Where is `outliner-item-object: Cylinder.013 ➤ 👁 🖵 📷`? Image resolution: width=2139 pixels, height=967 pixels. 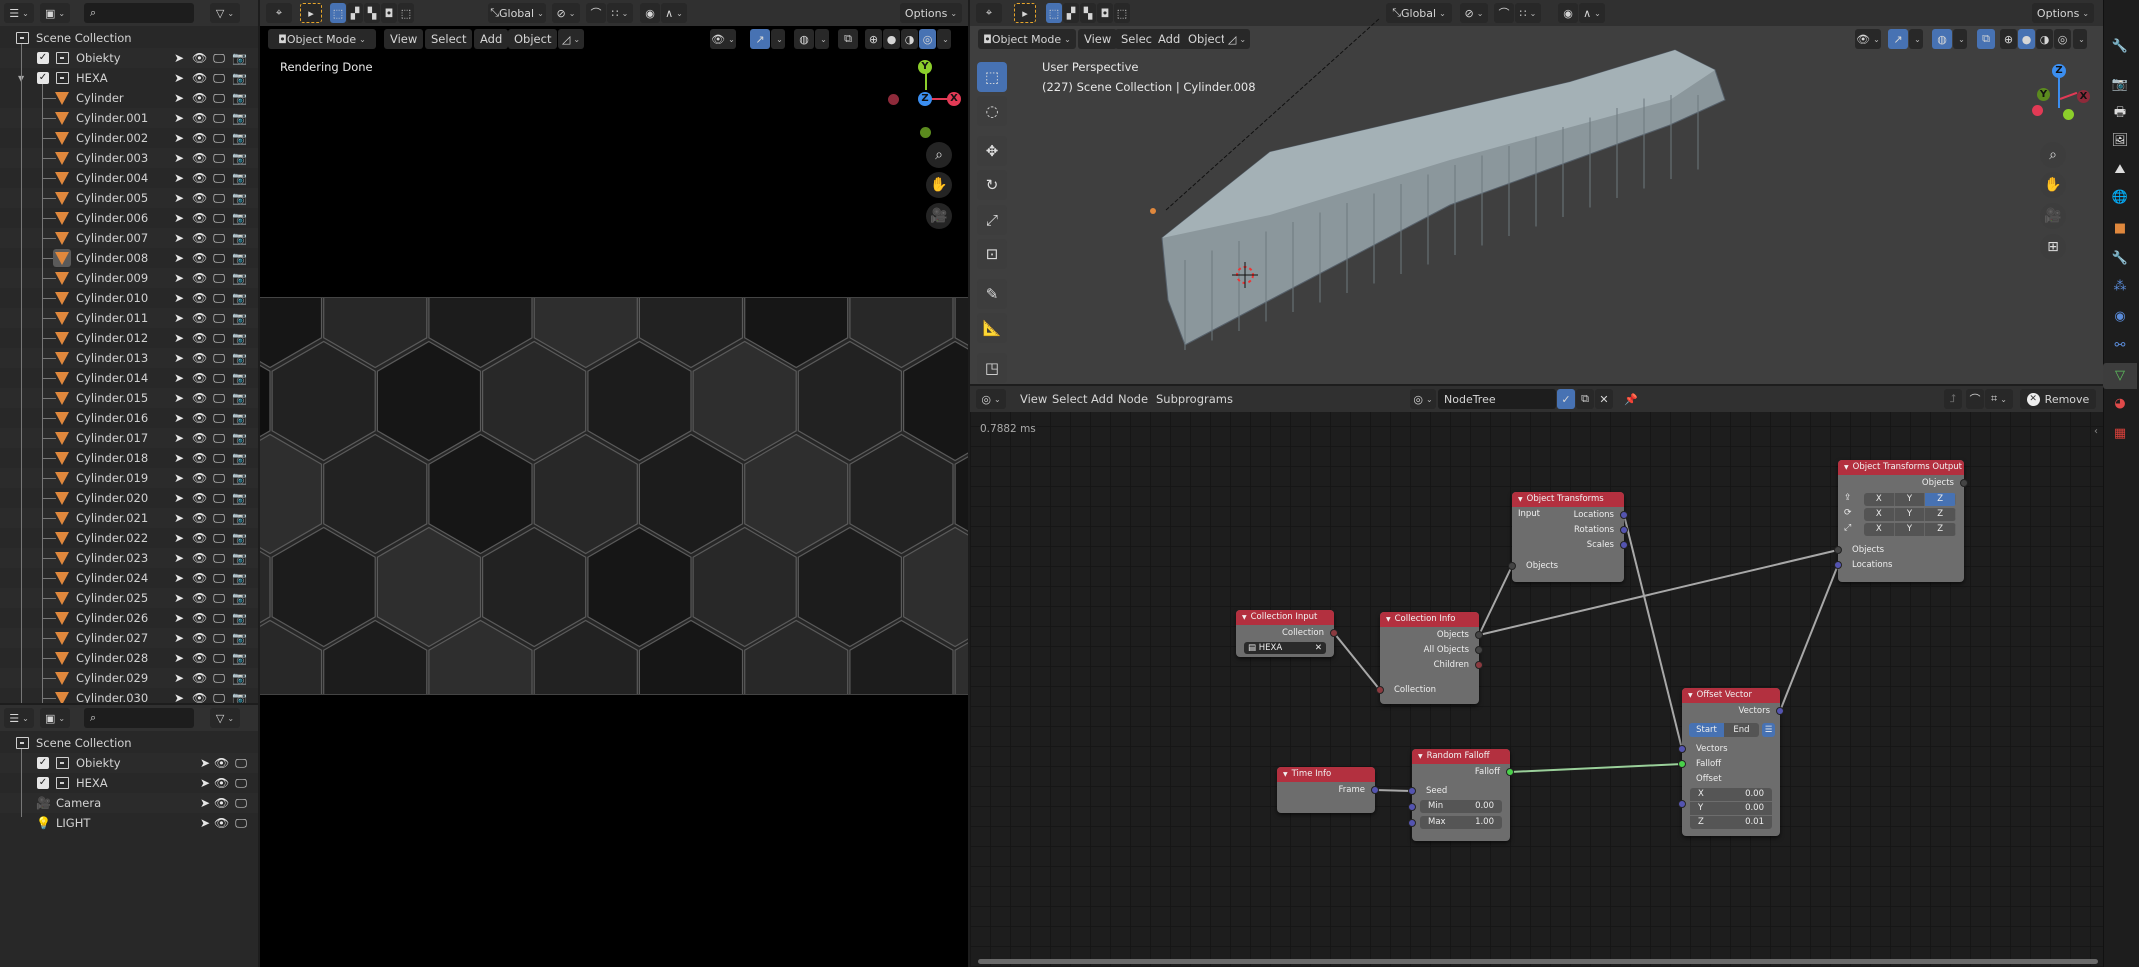
outliner-item-object: Cylinder.013 ➤ 👁 🖵 📷 is located at coordinates (129, 358).